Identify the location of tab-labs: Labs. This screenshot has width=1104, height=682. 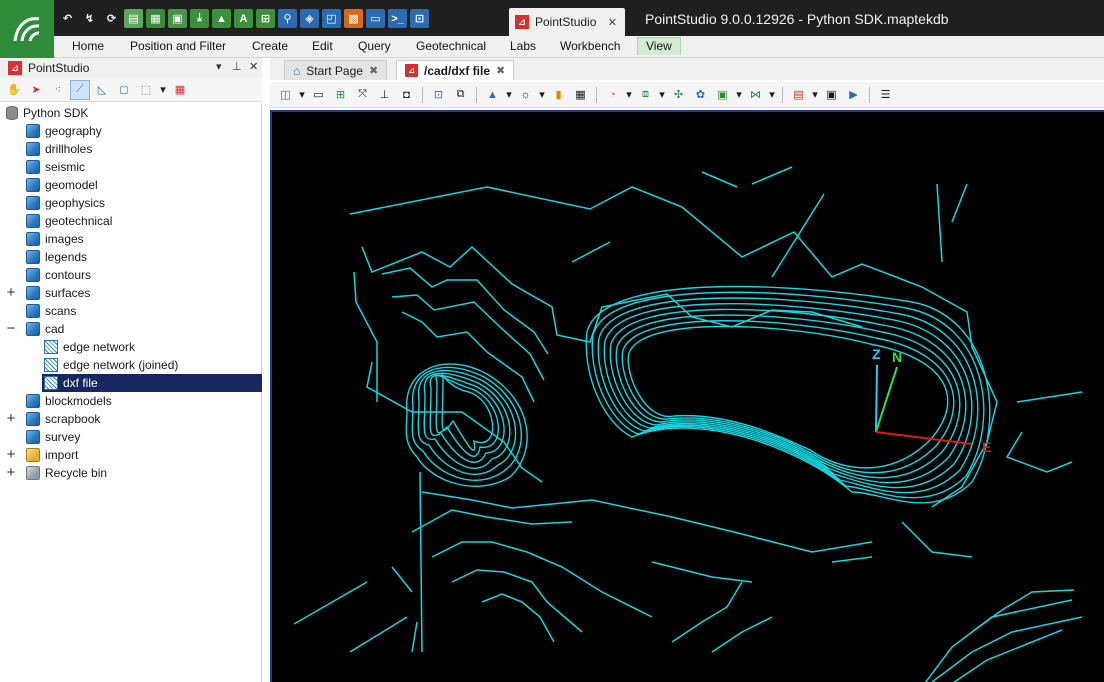
(523, 46).